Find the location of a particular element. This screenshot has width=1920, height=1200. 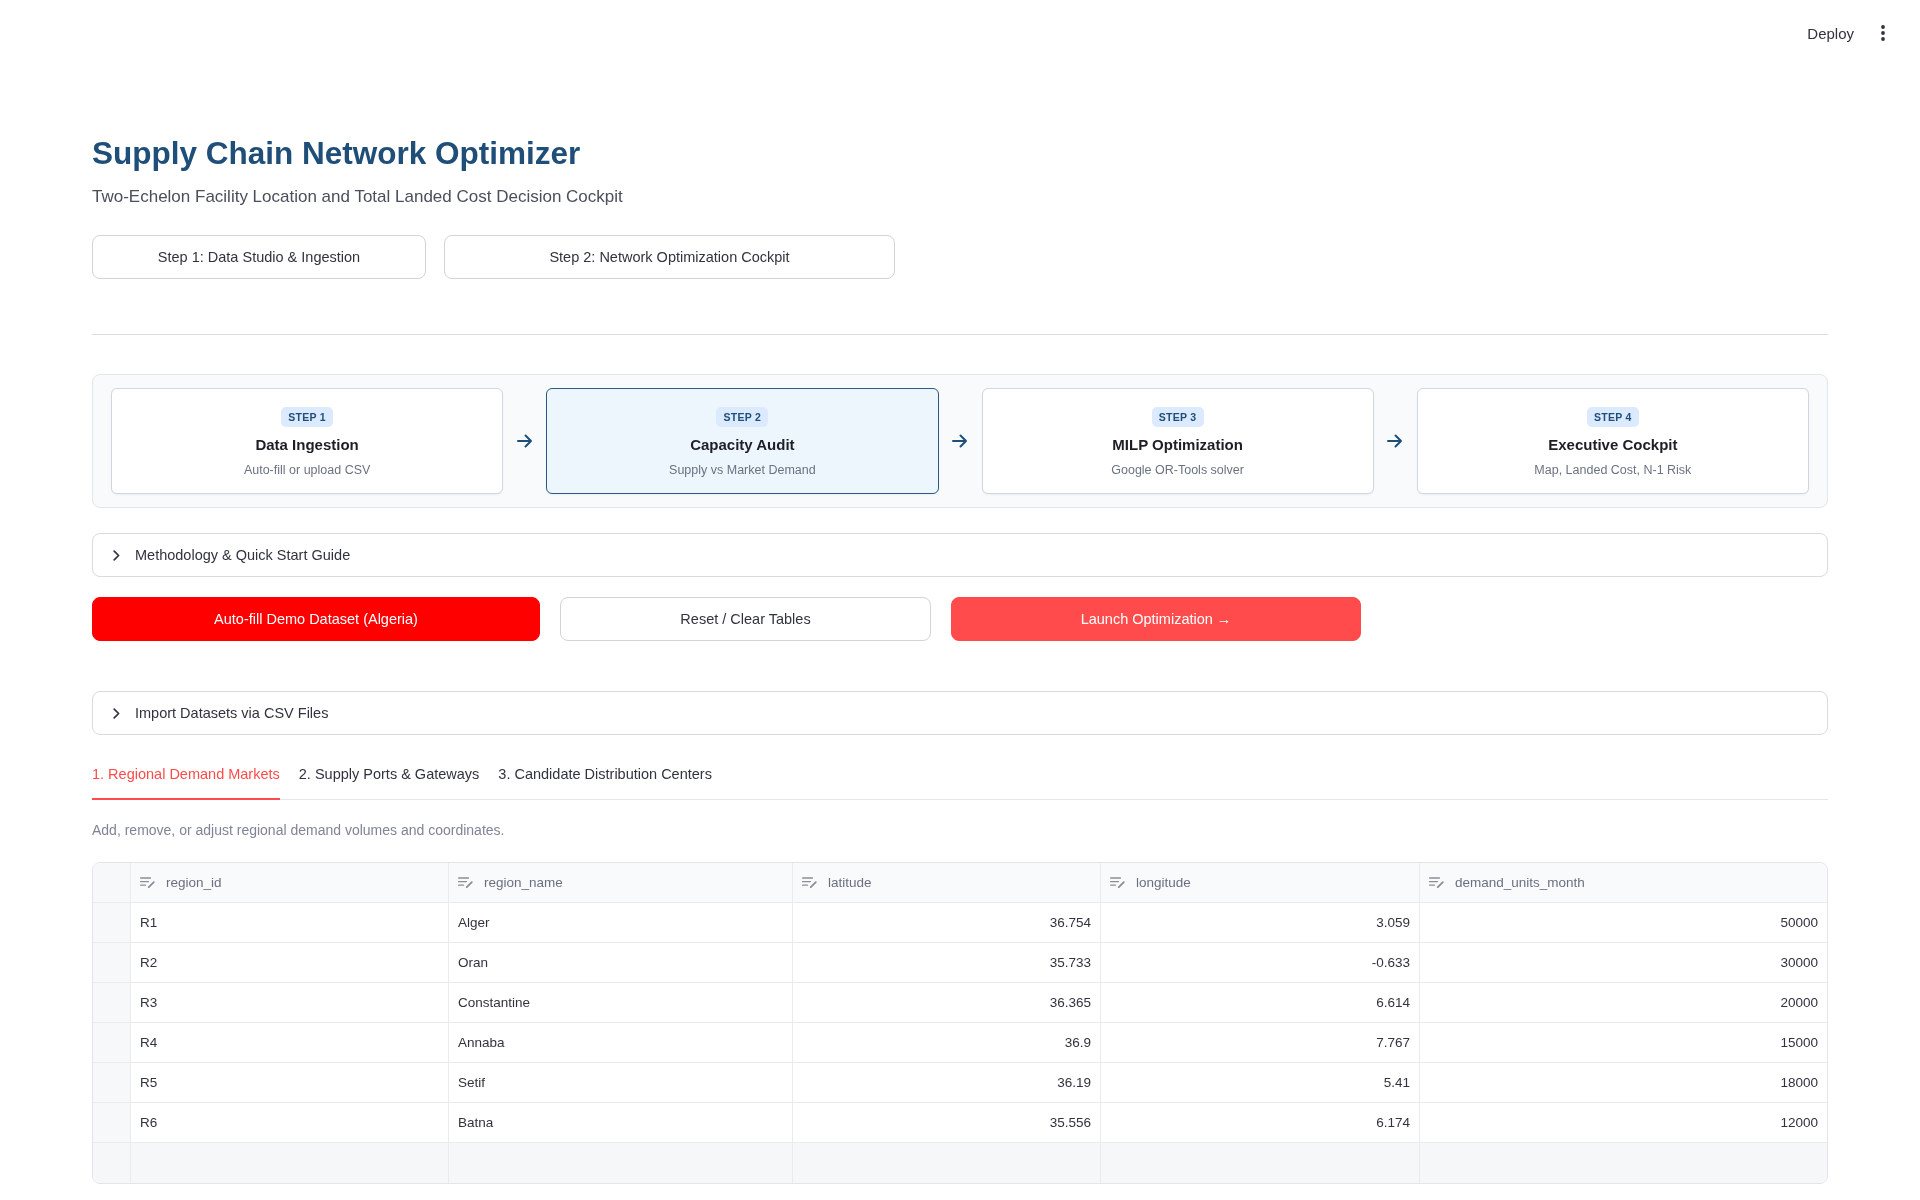

table-cell: 20000 is located at coordinates (1623, 1003).